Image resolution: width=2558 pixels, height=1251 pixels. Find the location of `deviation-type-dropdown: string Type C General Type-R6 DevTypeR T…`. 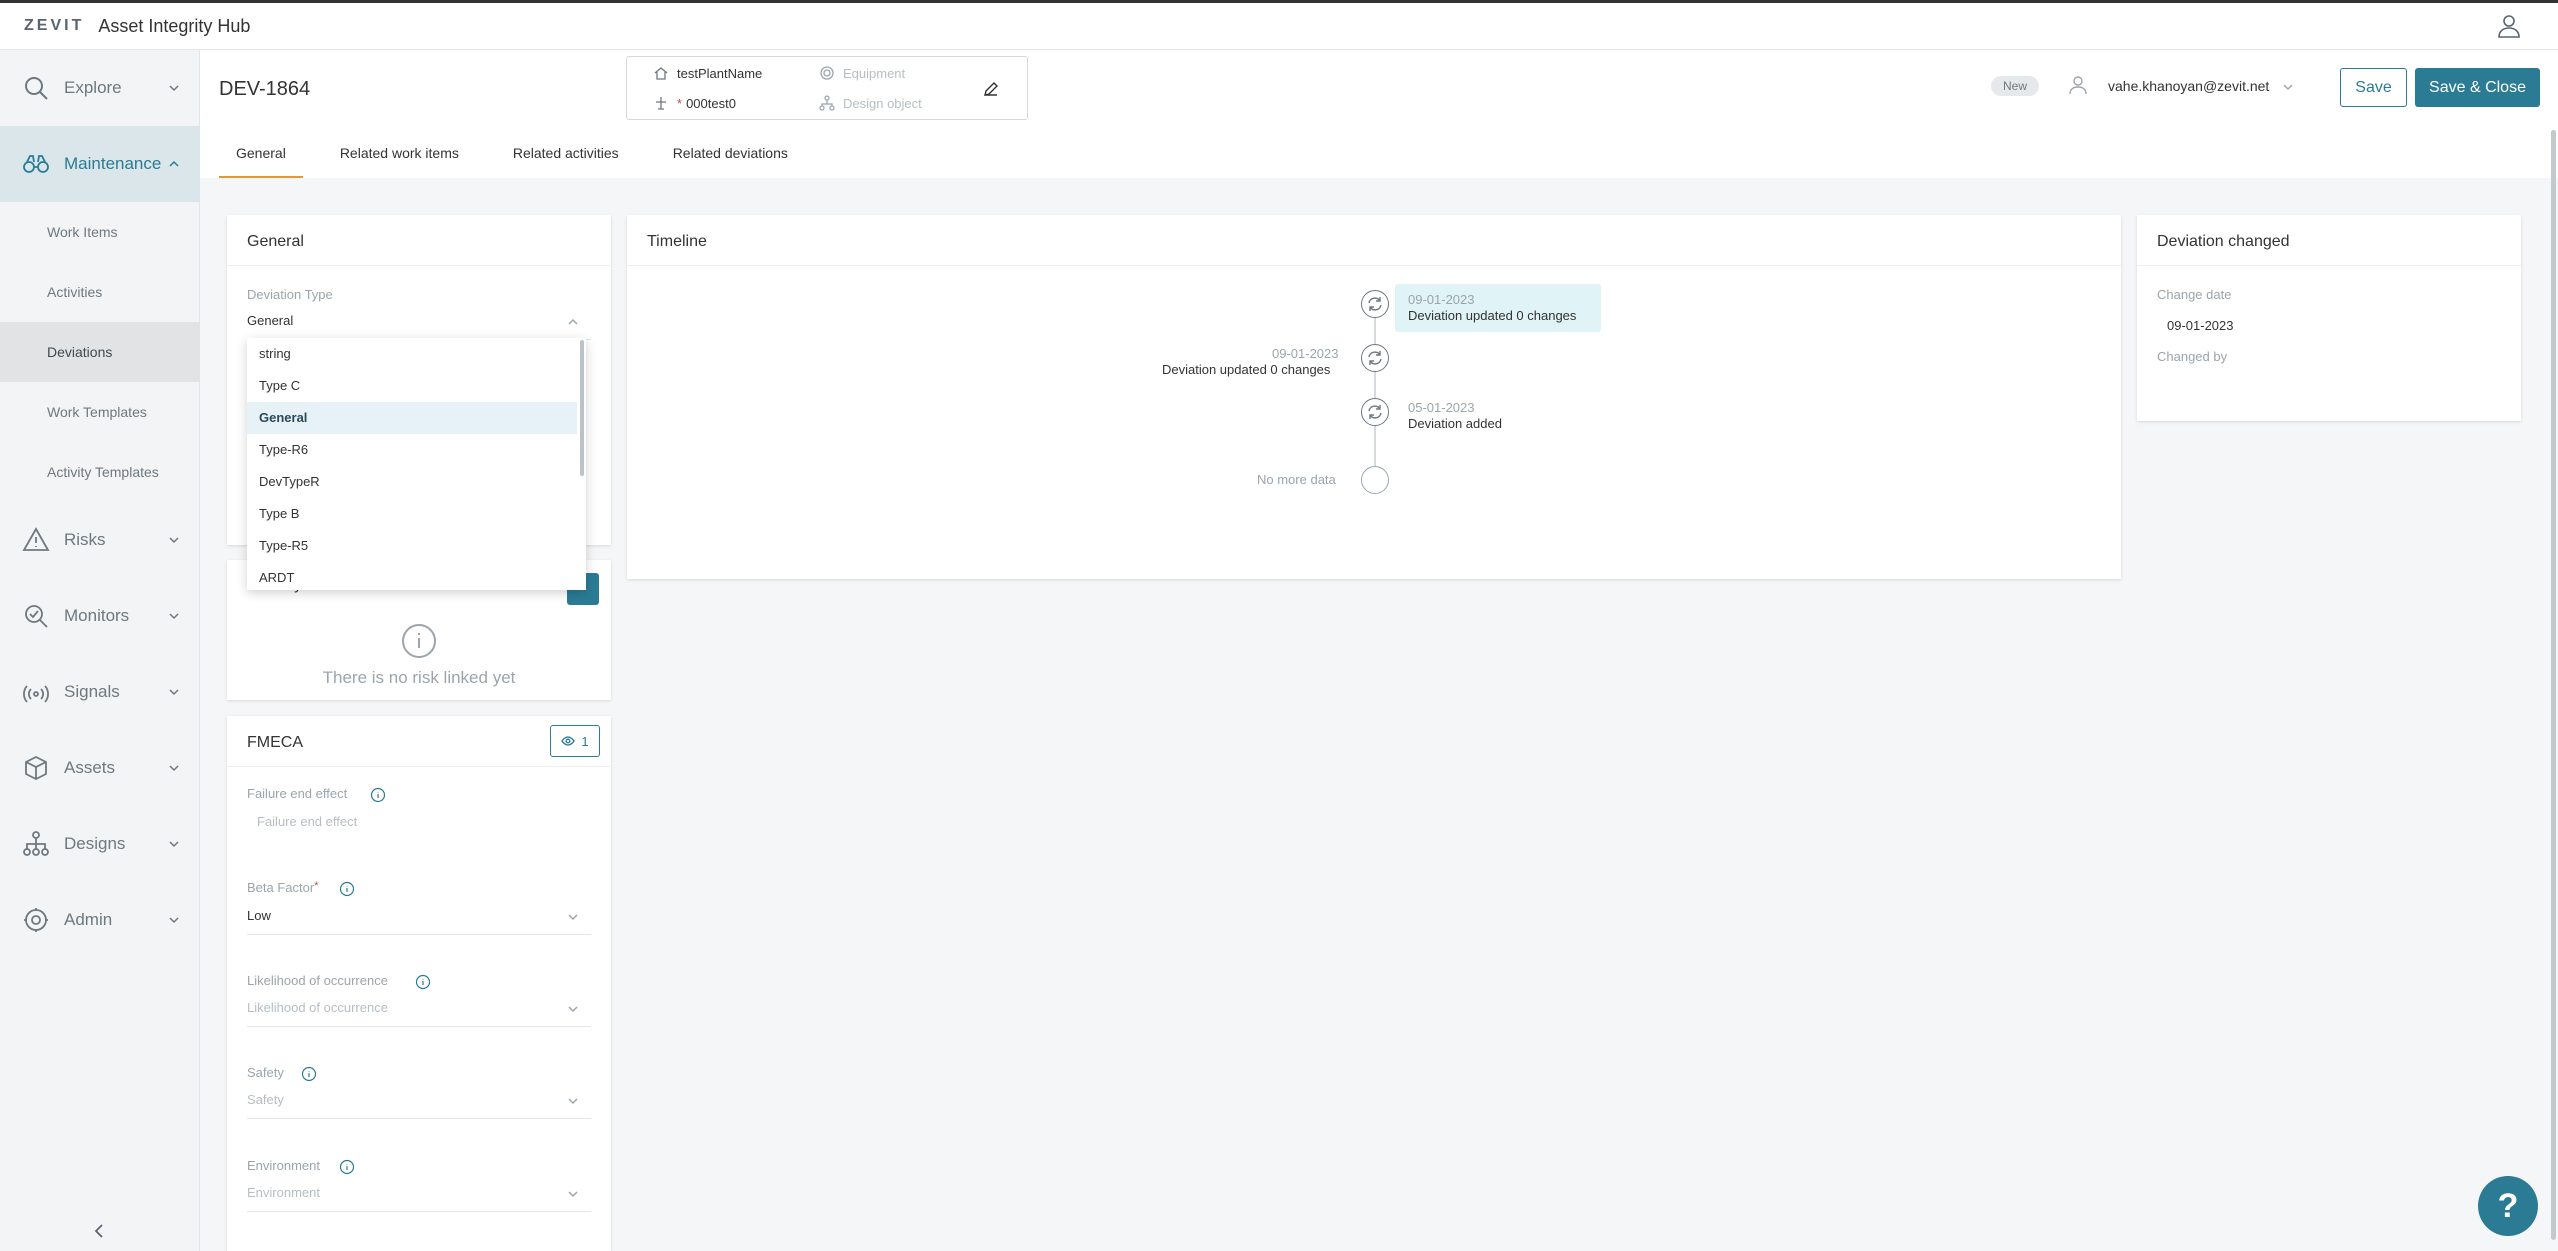

deviation-type-dropdown: string Type C General Type-R6 DevTypeR T… is located at coordinates (416, 464).